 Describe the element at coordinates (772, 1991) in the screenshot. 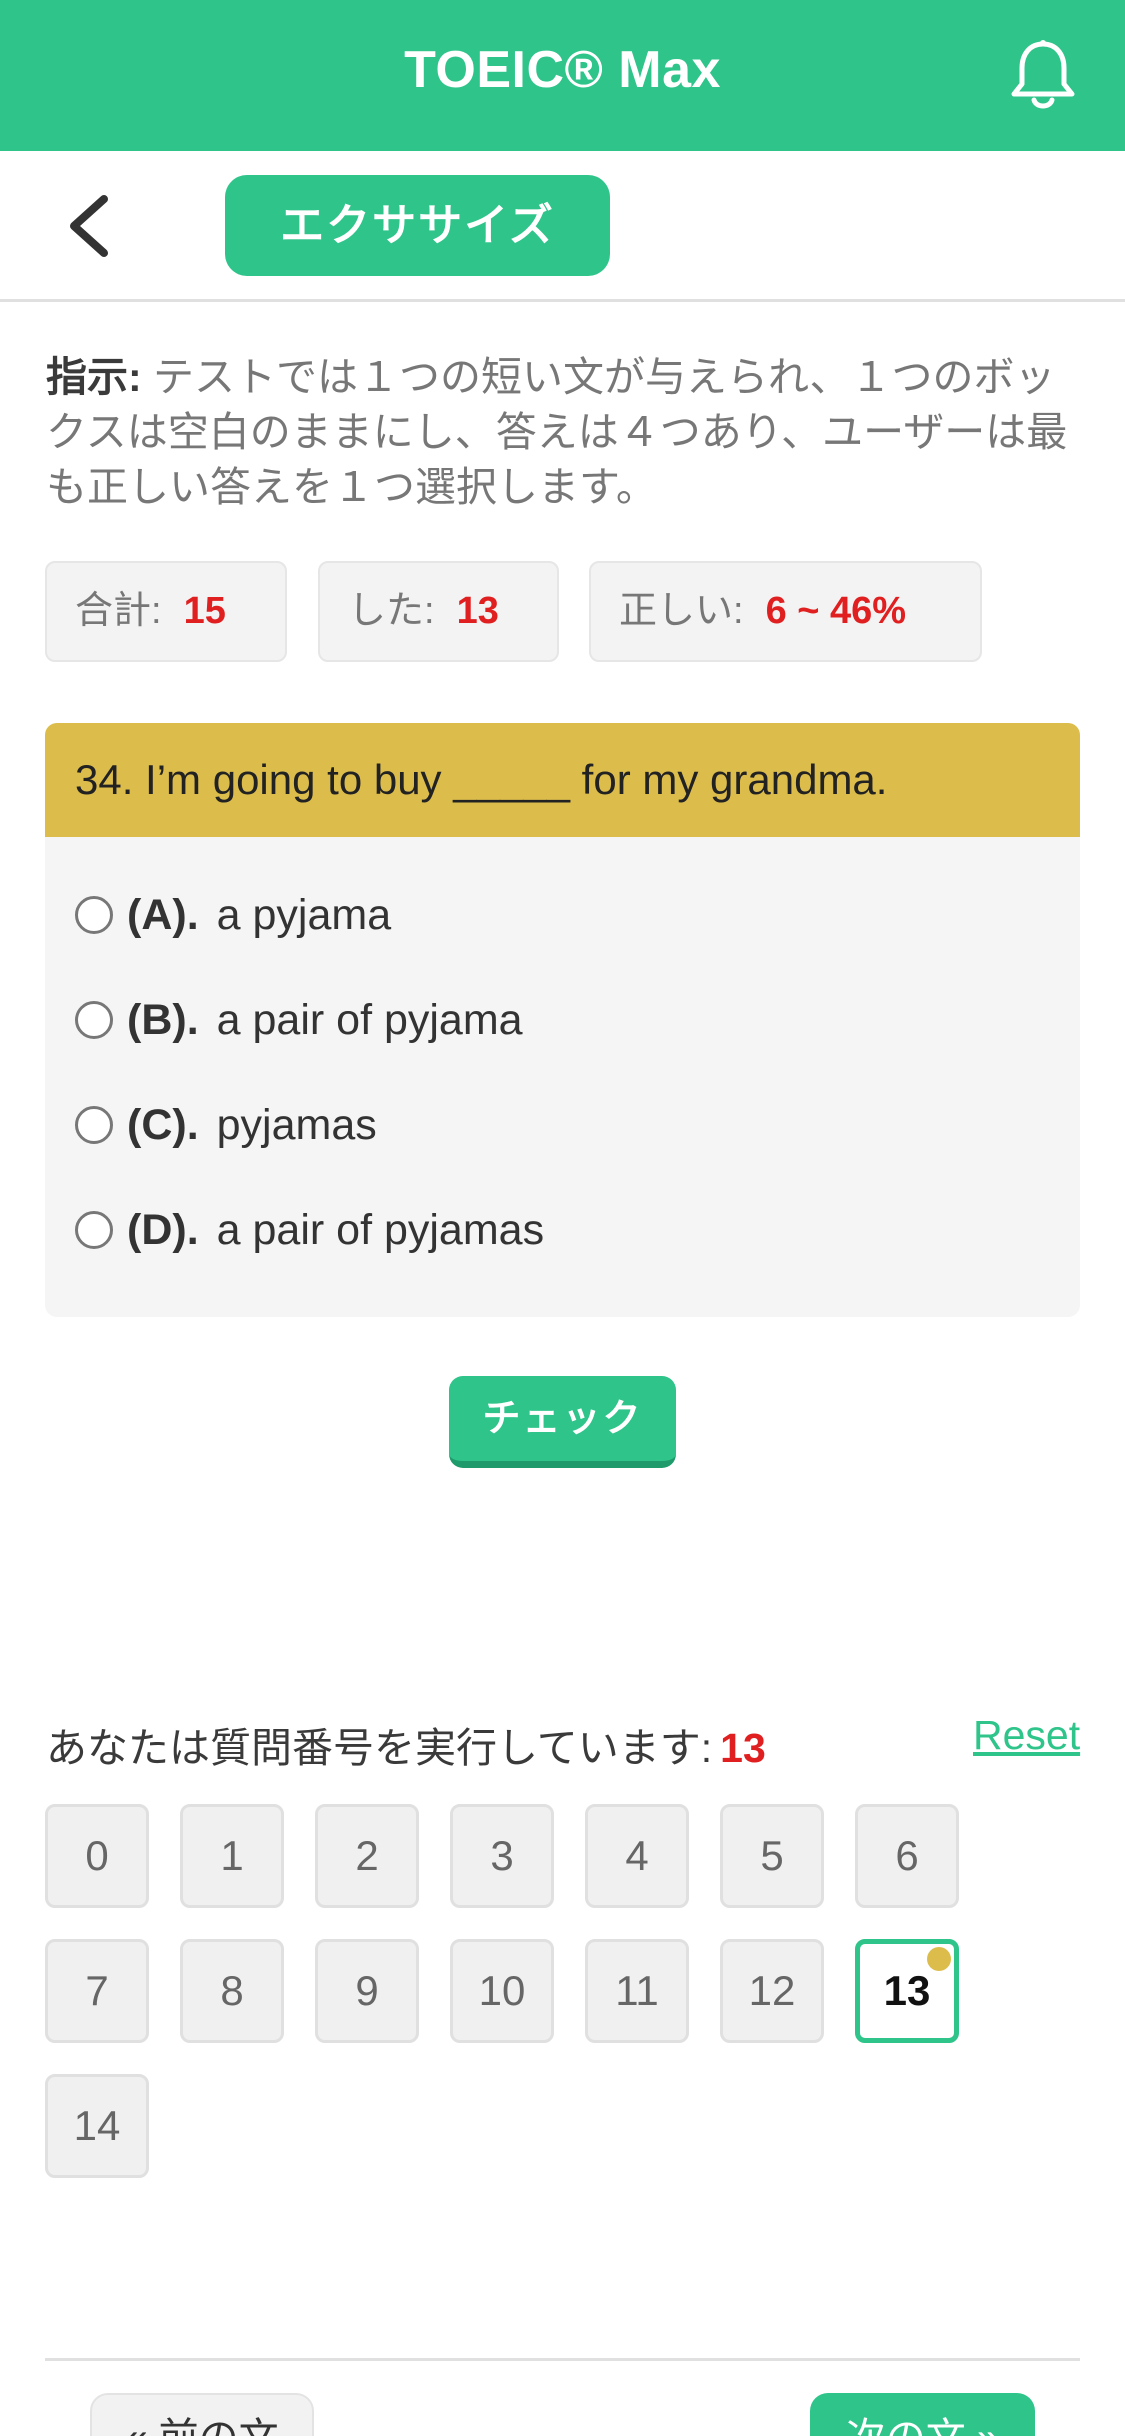

I see `question-number-button: 12` at that location.